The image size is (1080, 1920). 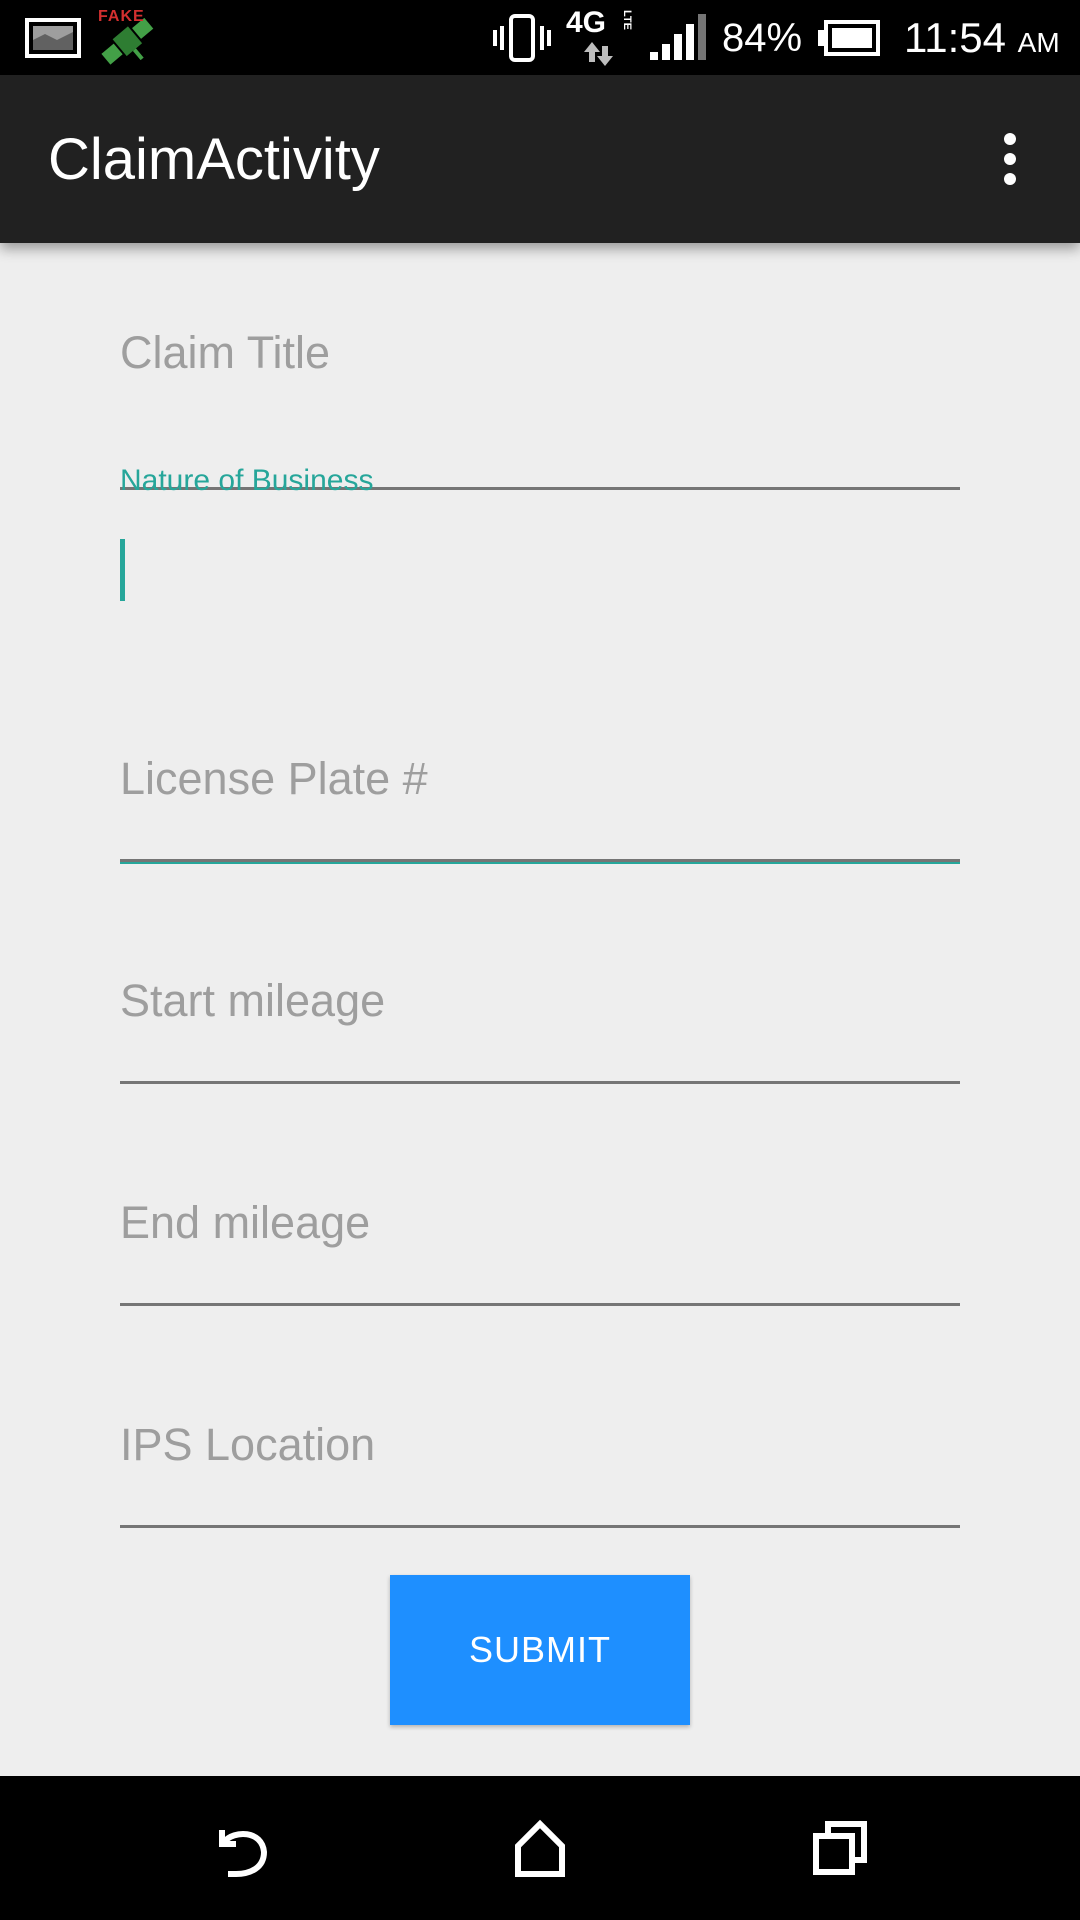 I want to click on home-button, so click(x=540, y=1848).